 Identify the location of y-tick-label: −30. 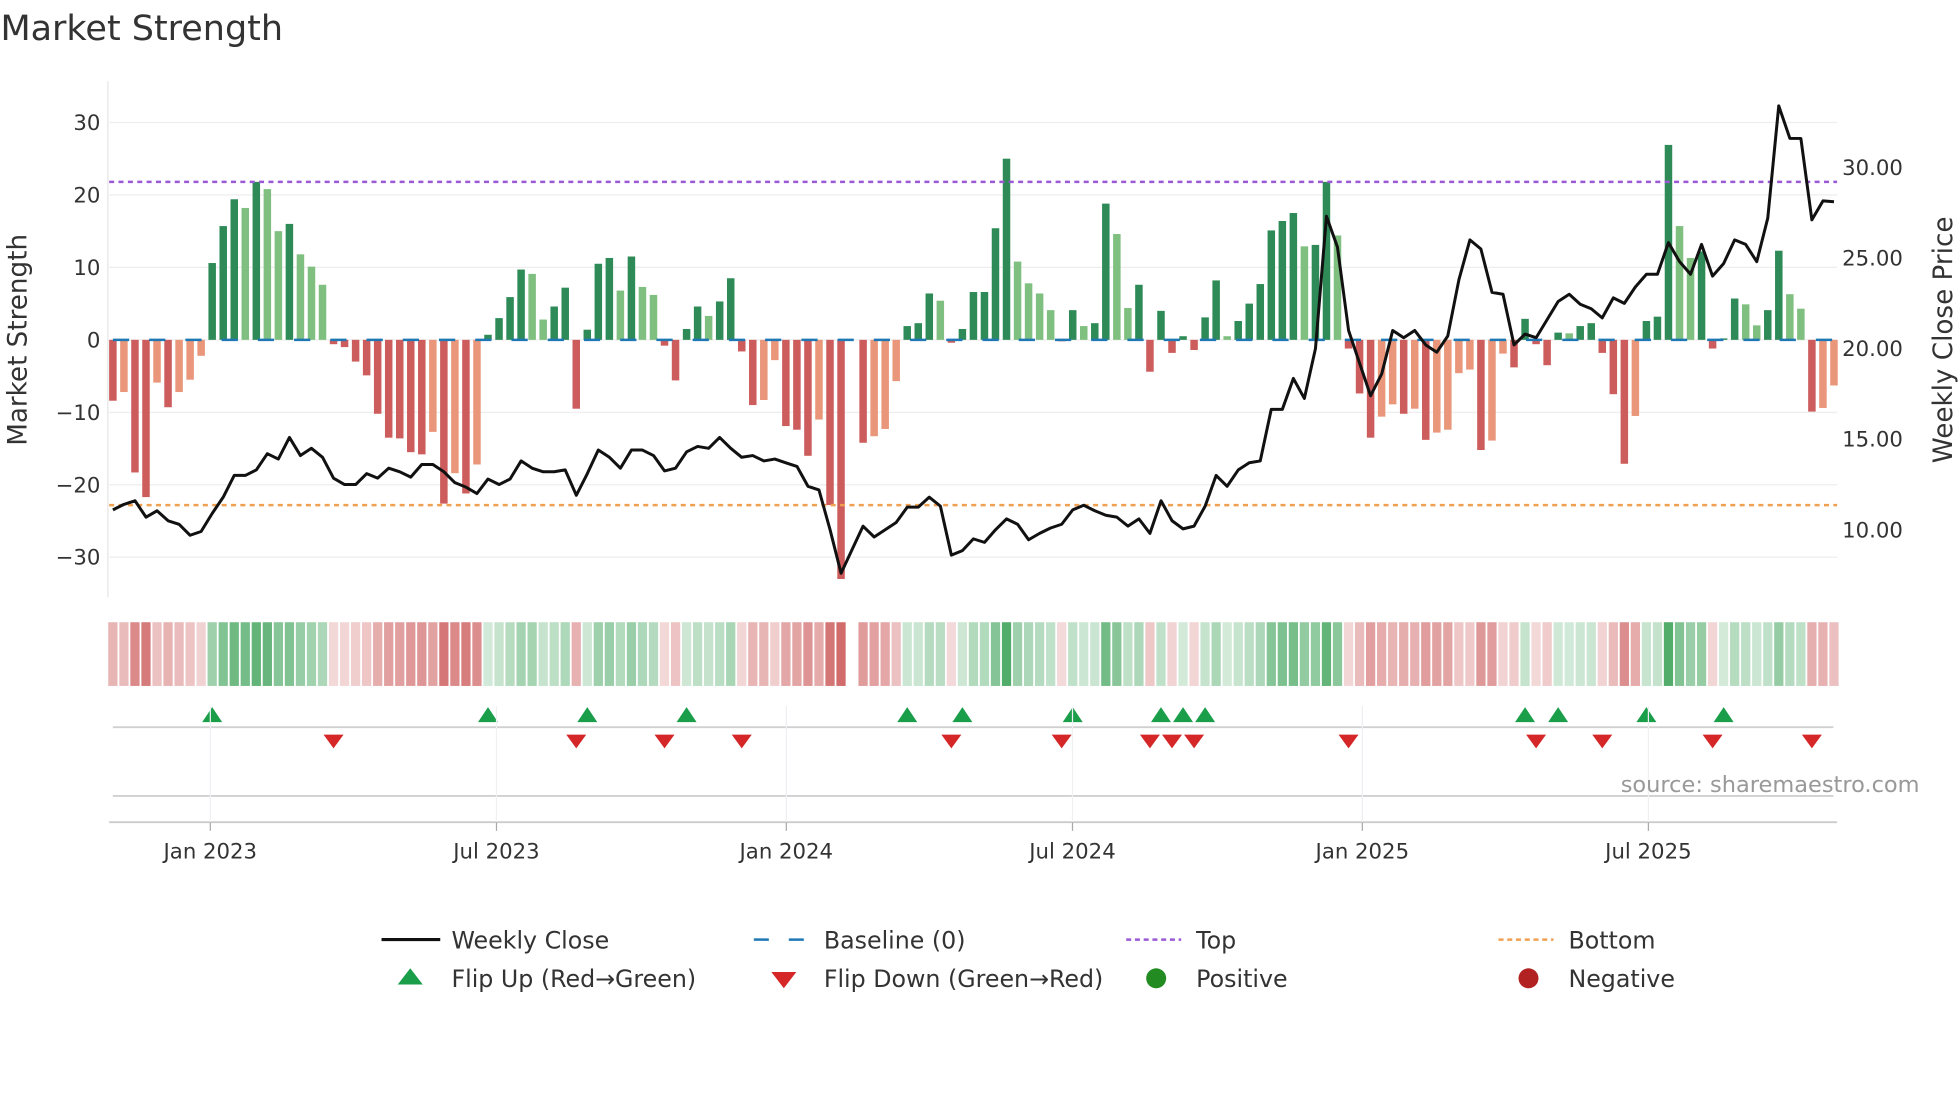
(78, 558).